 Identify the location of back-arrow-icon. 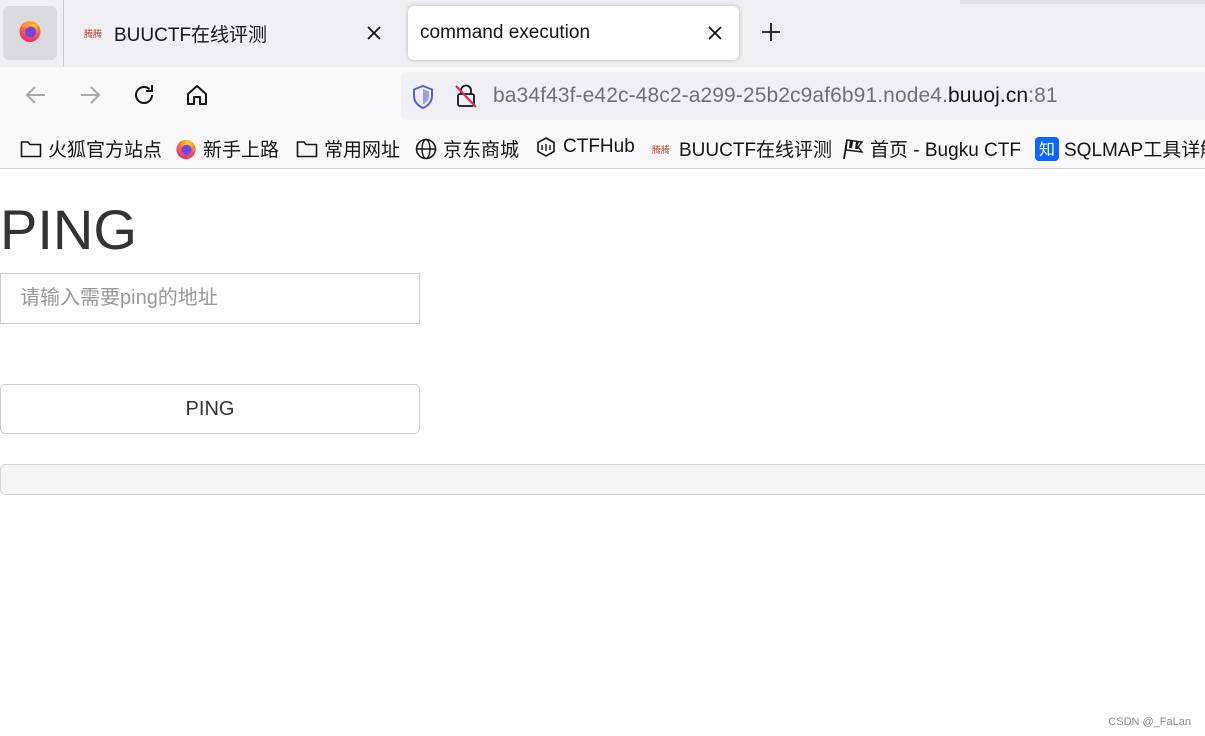
(36, 97).